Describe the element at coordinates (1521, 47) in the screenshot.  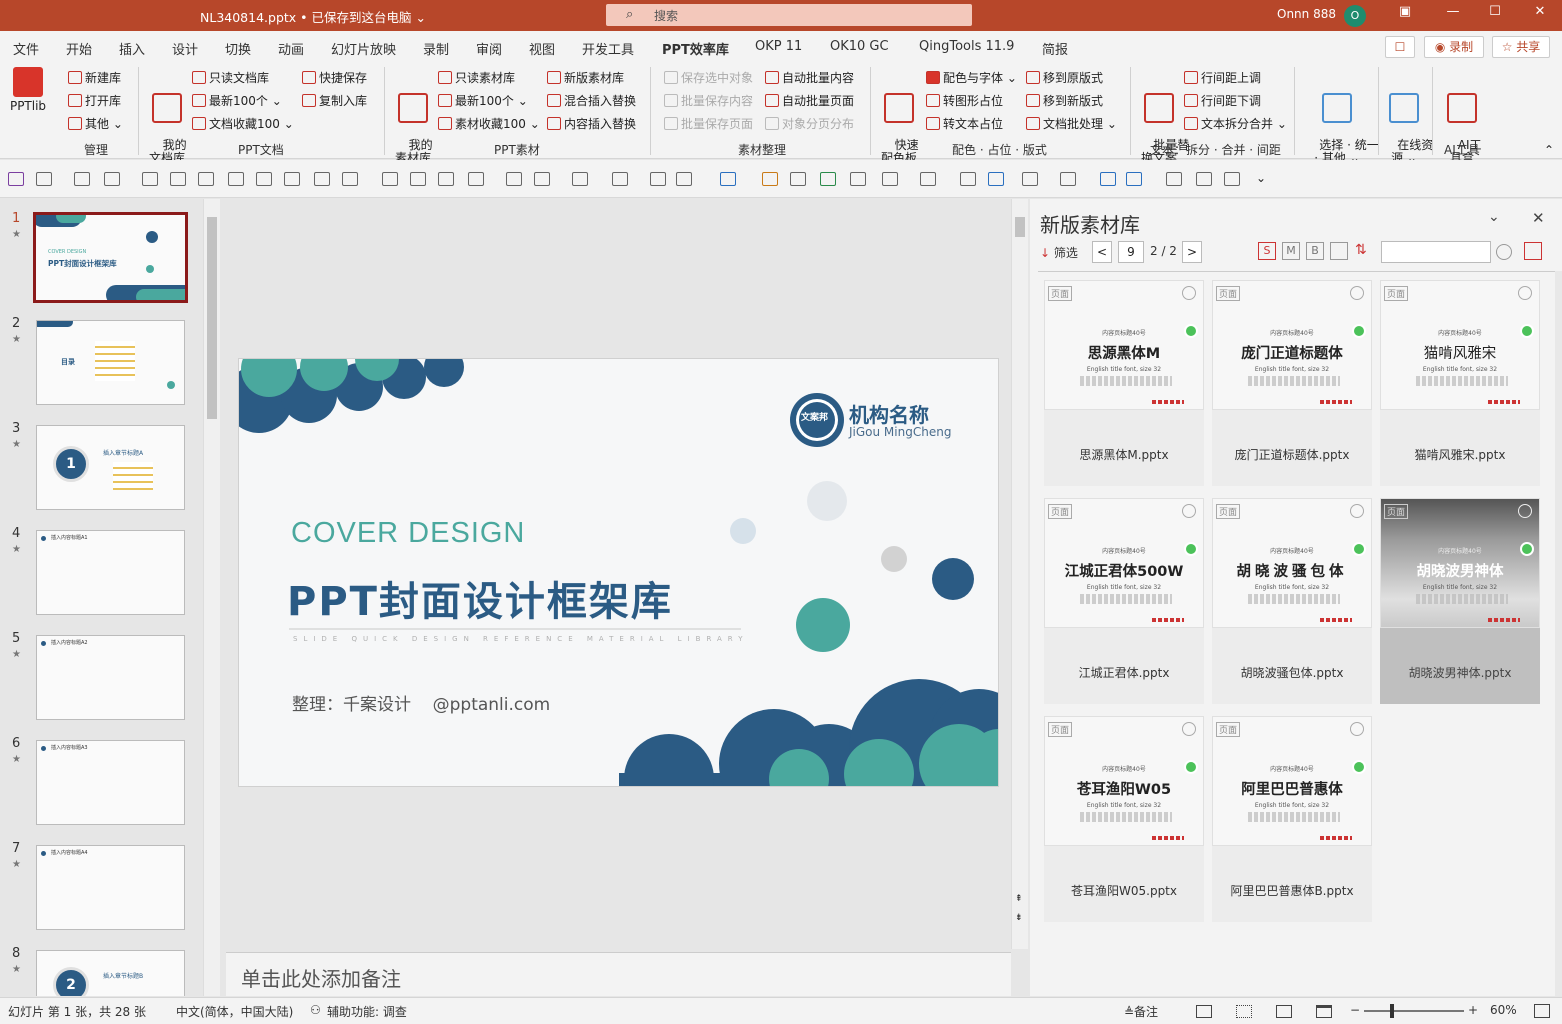
I see `share-button: ☆ 共享` at that location.